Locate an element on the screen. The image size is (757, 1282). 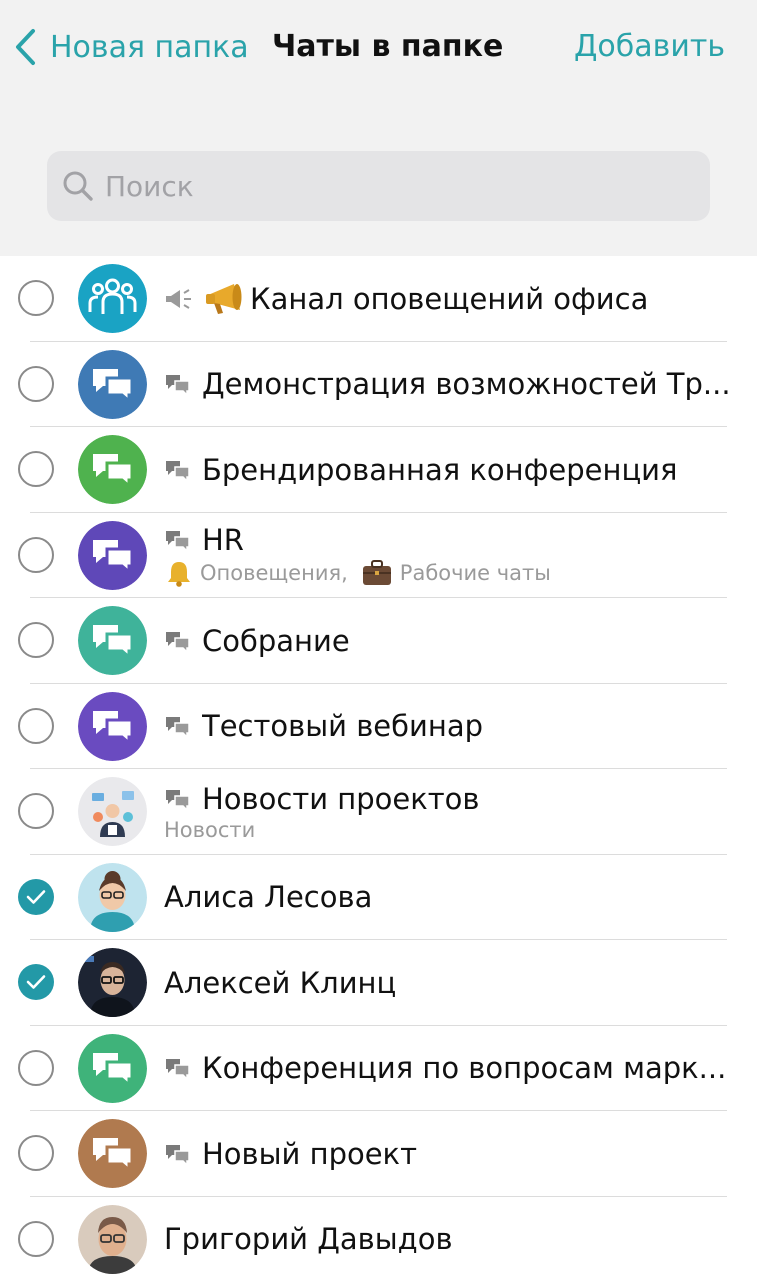
chat-title-line: Алиса Лесова is located at coordinates (451, 897).